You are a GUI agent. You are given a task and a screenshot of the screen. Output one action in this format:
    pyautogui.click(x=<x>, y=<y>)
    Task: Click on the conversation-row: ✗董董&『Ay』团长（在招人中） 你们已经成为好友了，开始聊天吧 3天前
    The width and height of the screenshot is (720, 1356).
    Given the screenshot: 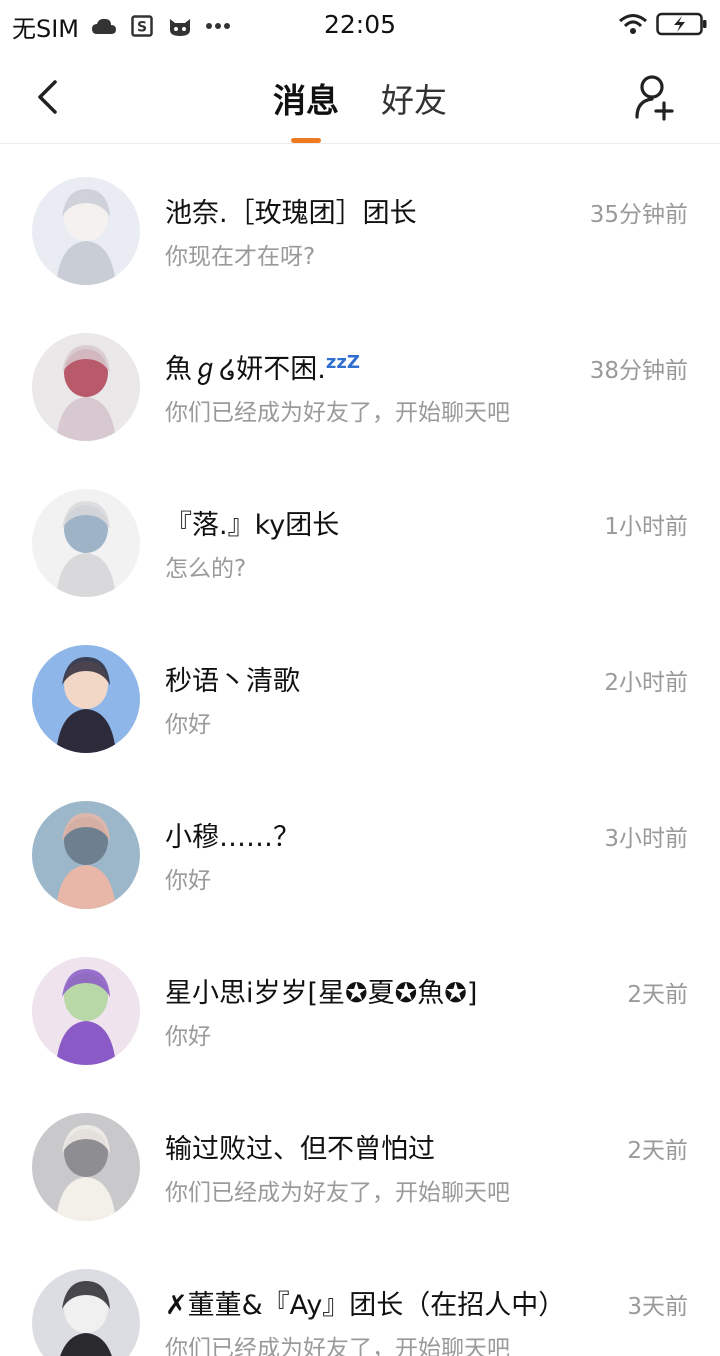 What is the action you would take?
    pyautogui.click(x=360, y=1296)
    